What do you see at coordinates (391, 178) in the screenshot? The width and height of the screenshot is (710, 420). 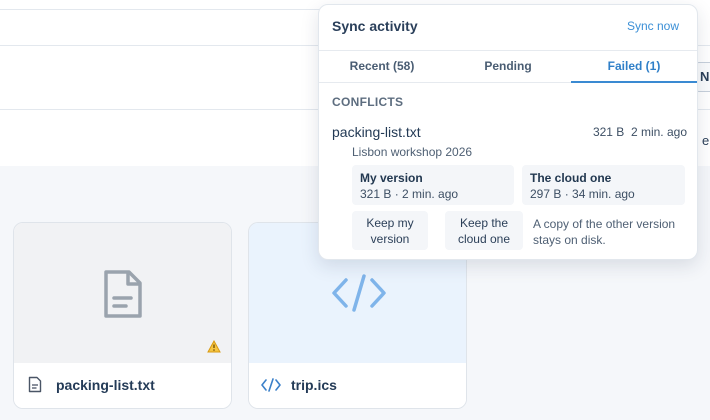 I see `my-version-title: My version` at bounding box center [391, 178].